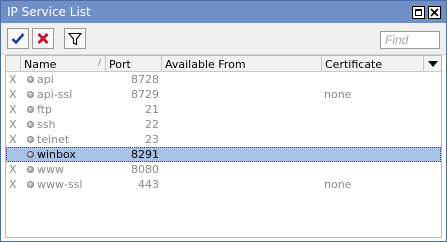  I want to click on table-row: X telnet 23, so click(223, 139).